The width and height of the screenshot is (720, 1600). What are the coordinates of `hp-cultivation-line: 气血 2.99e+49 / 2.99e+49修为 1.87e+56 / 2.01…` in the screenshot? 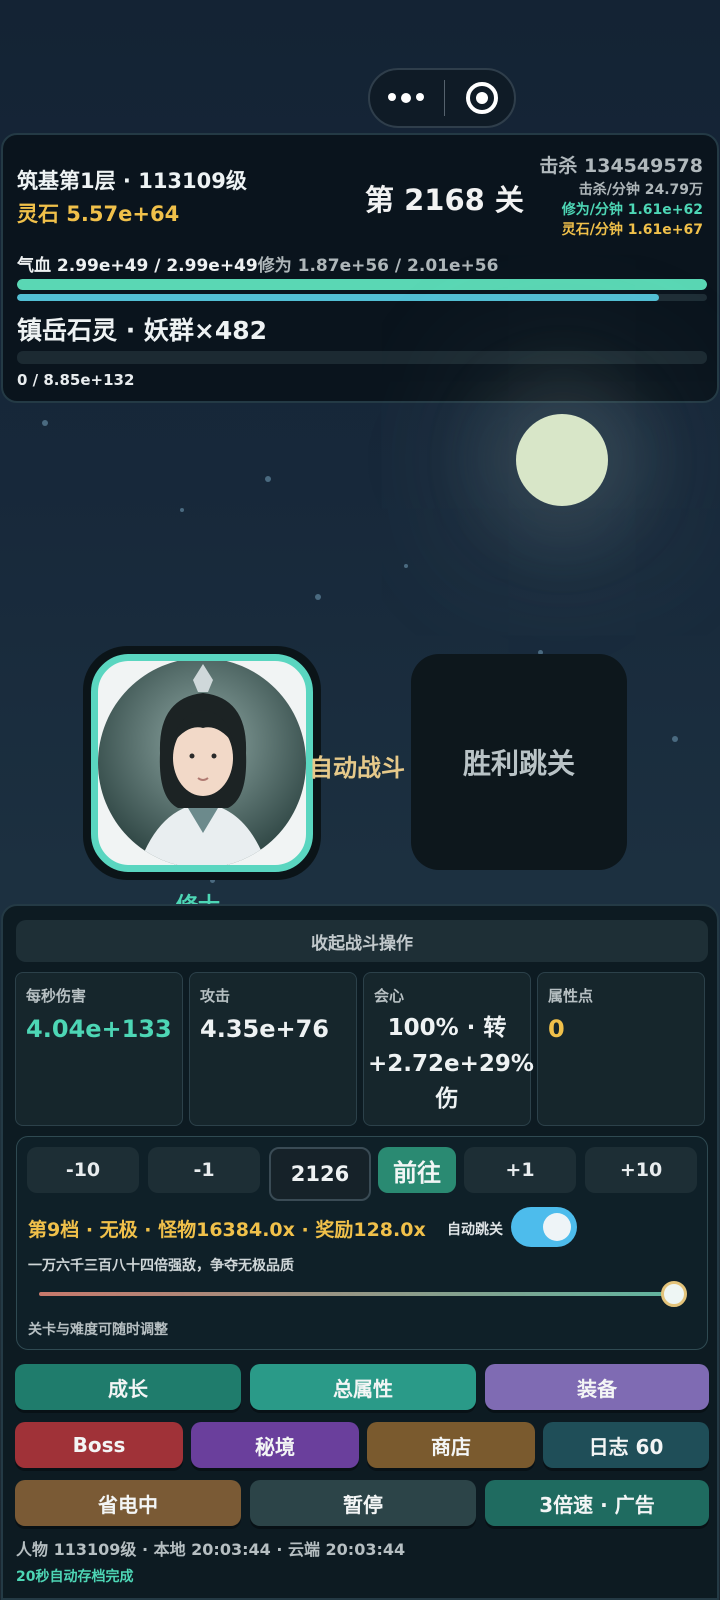 It's located at (257, 263).